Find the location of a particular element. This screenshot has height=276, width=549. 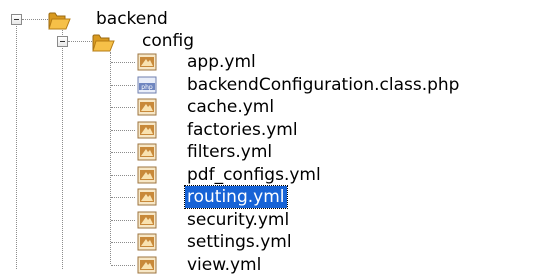

file-label: routing.yml is located at coordinates (236, 197).